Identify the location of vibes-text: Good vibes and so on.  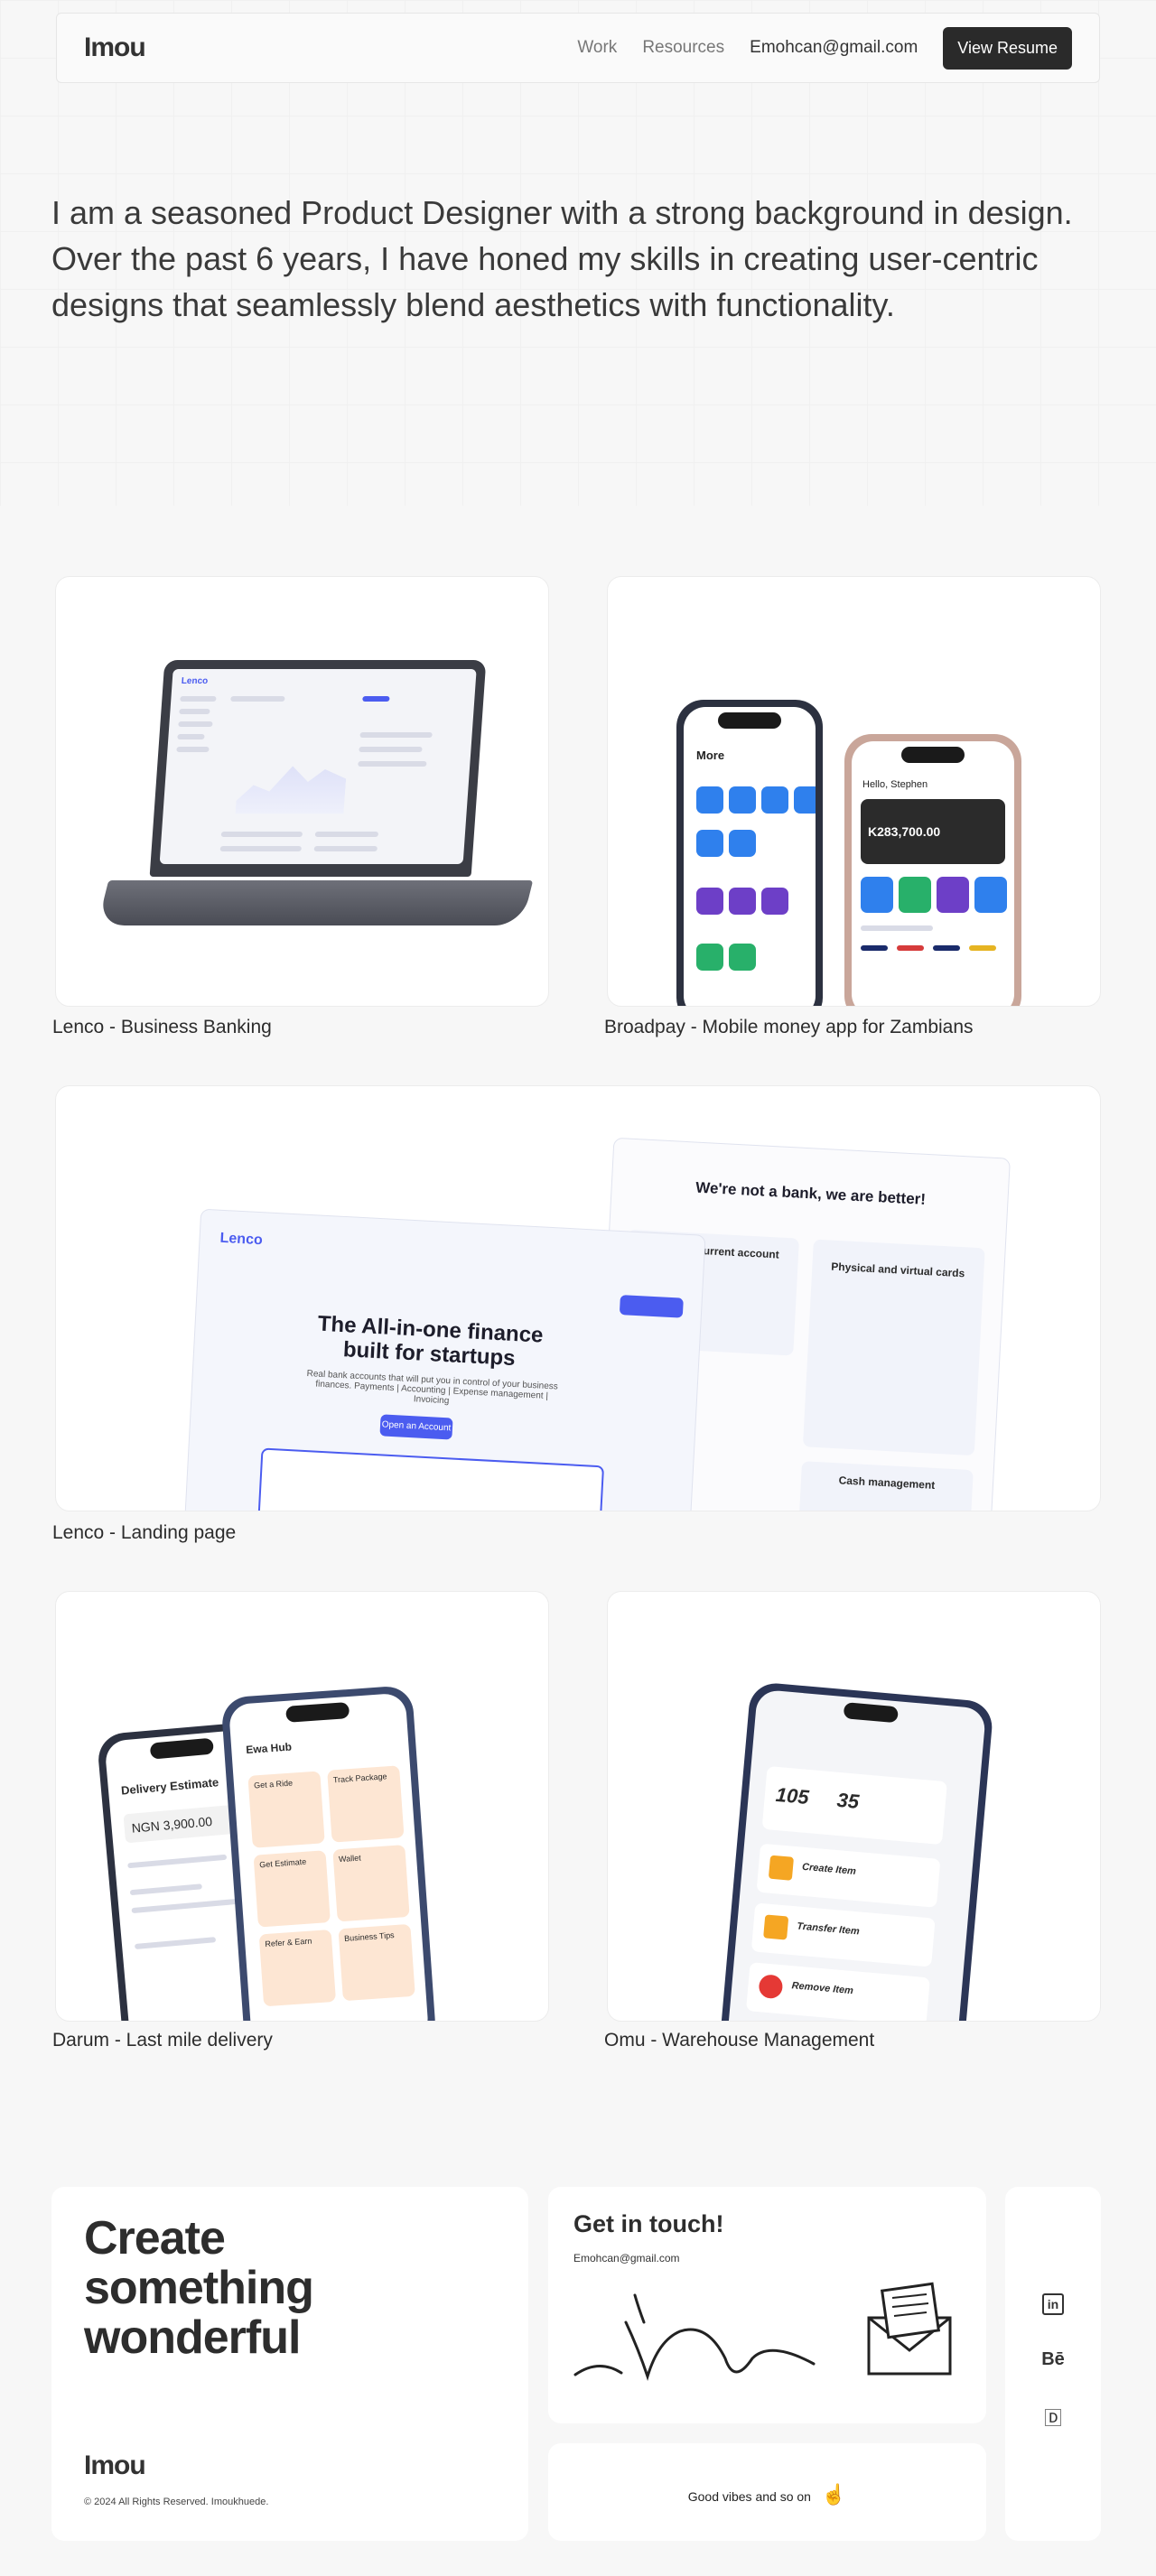
(749, 2496).